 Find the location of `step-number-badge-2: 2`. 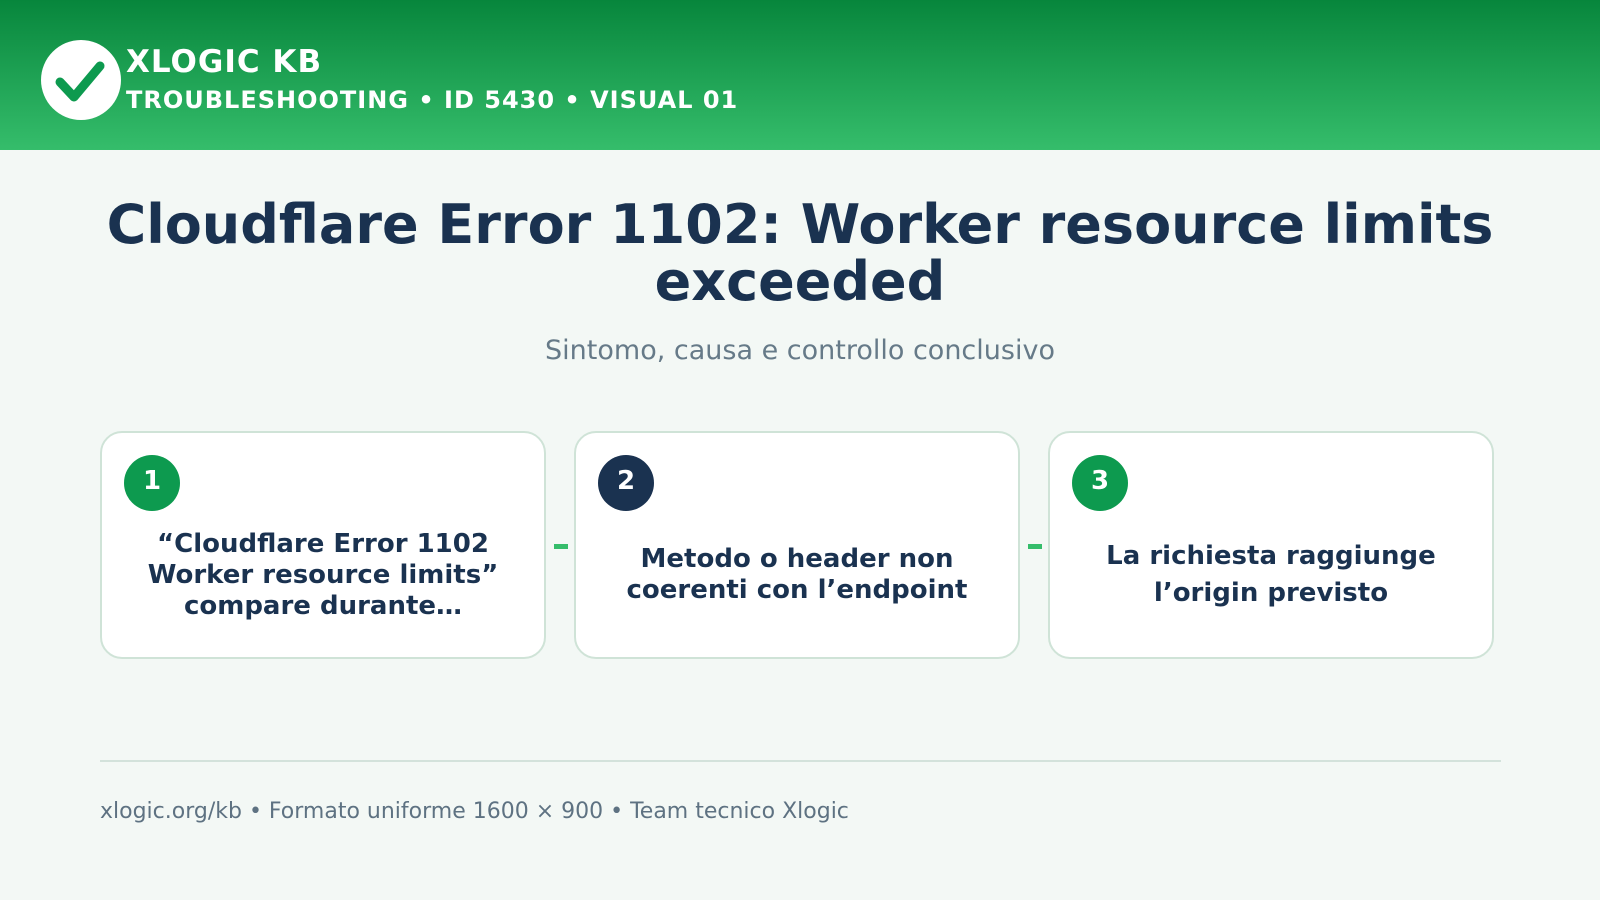

step-number-badge-2: 2 is located at coordinates (626, 483).